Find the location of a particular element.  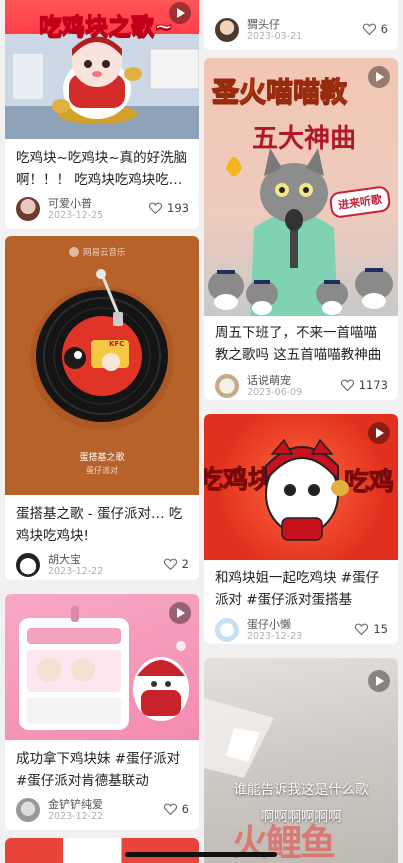

like-count: 2 is located at coordinates (185, 564).